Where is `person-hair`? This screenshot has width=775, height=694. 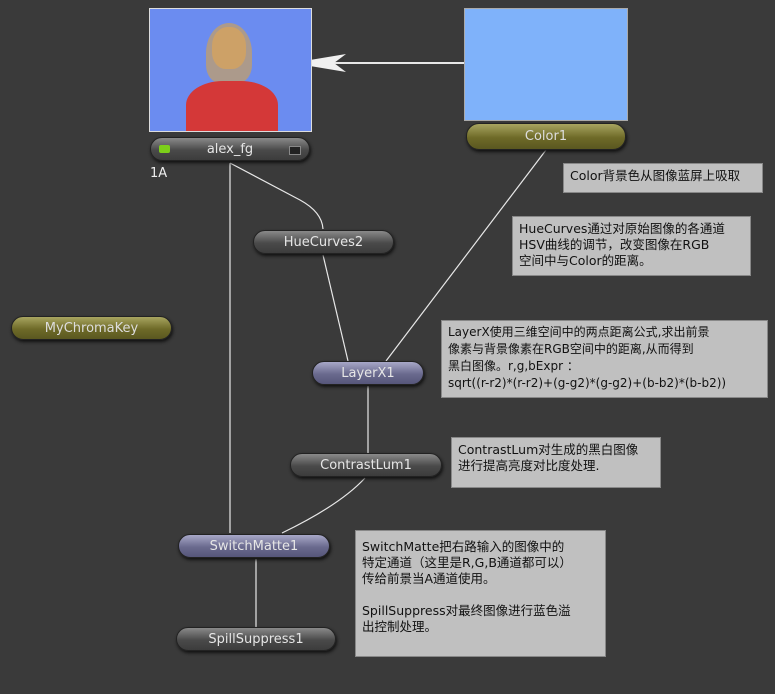
person-hair is located at coordinates (229, 53).